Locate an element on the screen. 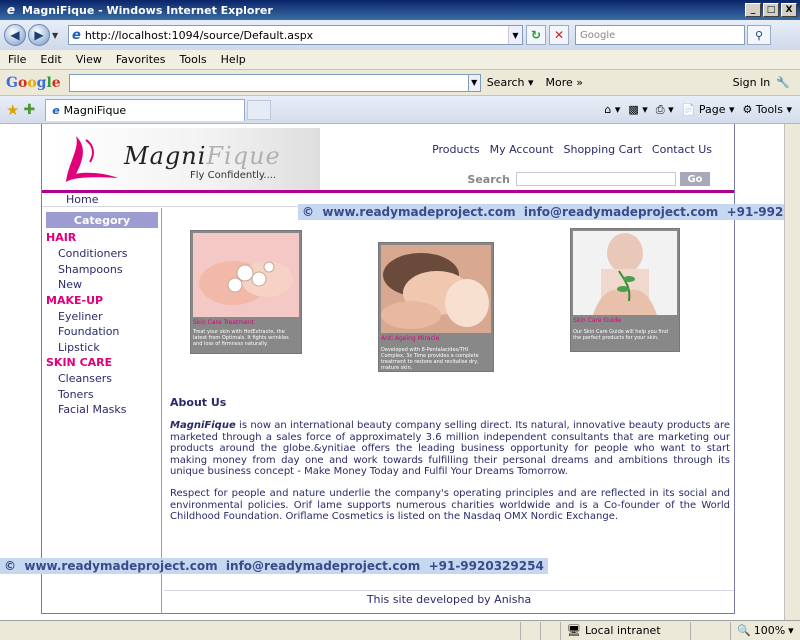 The height and width of the screenshot is (640, 800). google-search-dropdown: ▼ is located at coordinates (474, 82).